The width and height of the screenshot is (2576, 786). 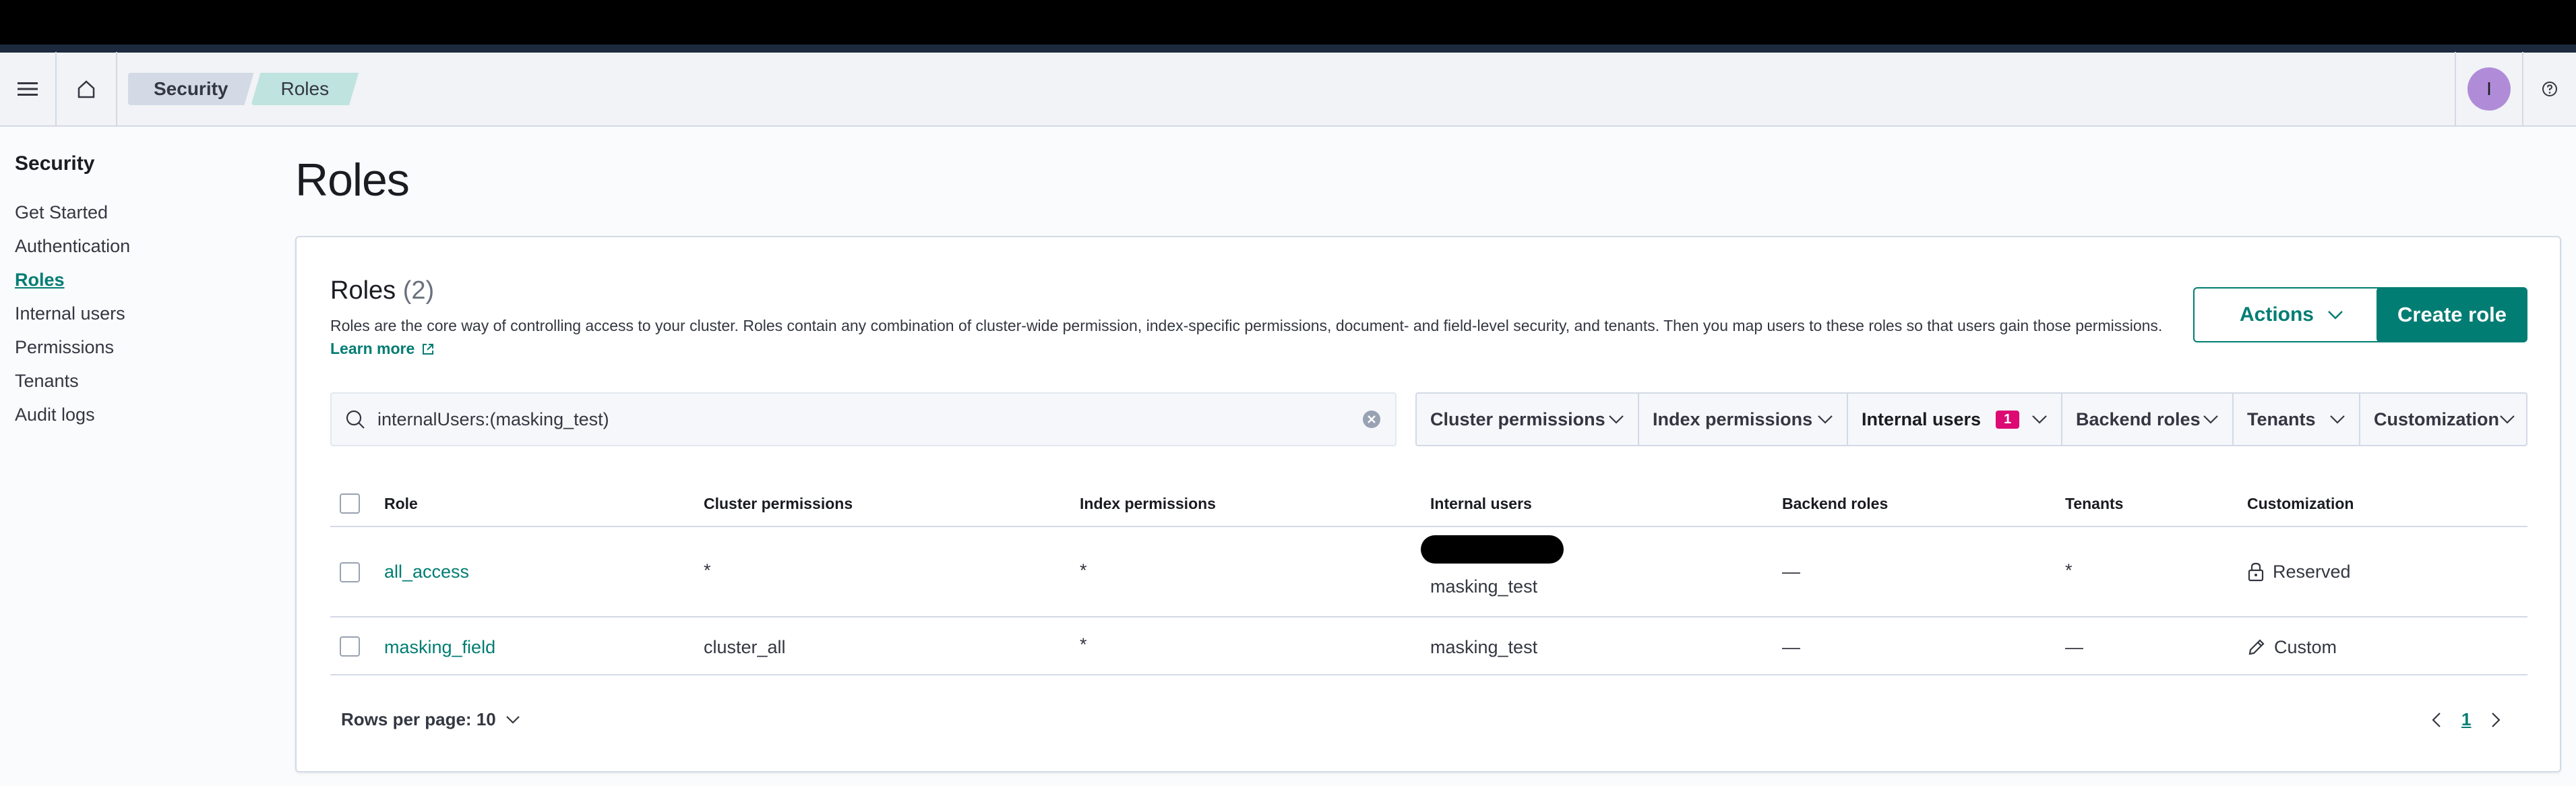 I want to click on rows-per-page-button: Rows per page: 10, so click(x=431, y=719).